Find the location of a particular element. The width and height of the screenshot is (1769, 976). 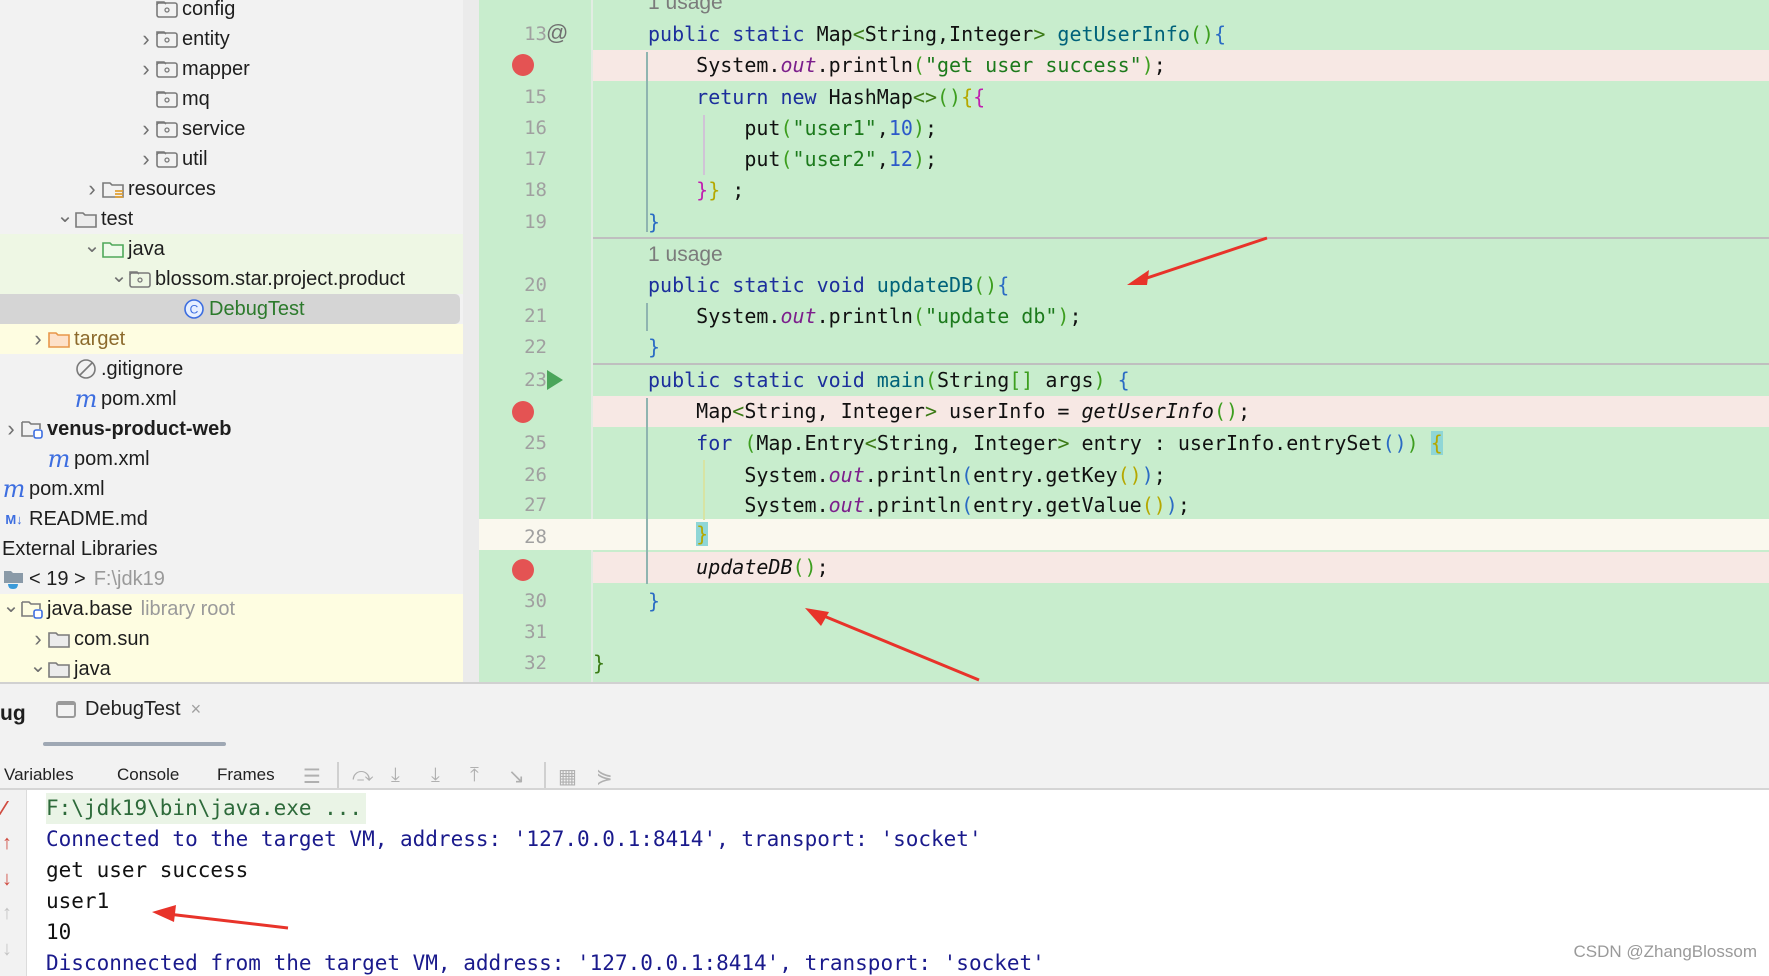

tree-item: › target is located at coordinates (231, 339).